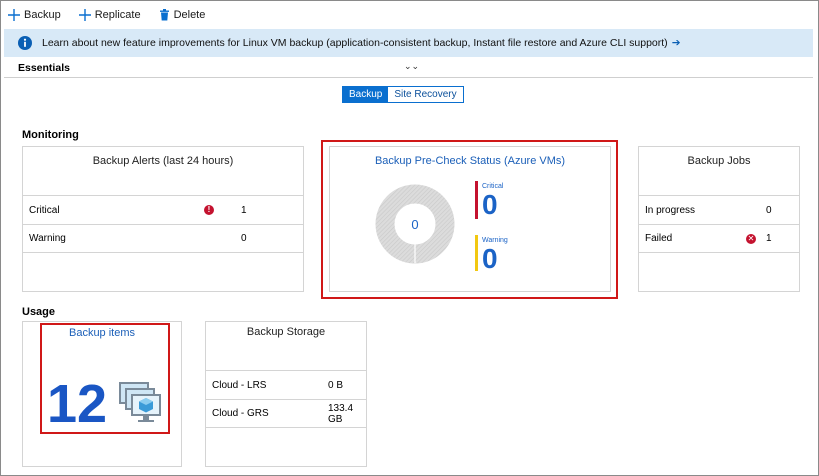 The height and width of the screenshot is (476, 819). Describe the element at coordinates (425, 94) in the screenshot. I see `toggle-site-recovery: Site Recovery` at that location.